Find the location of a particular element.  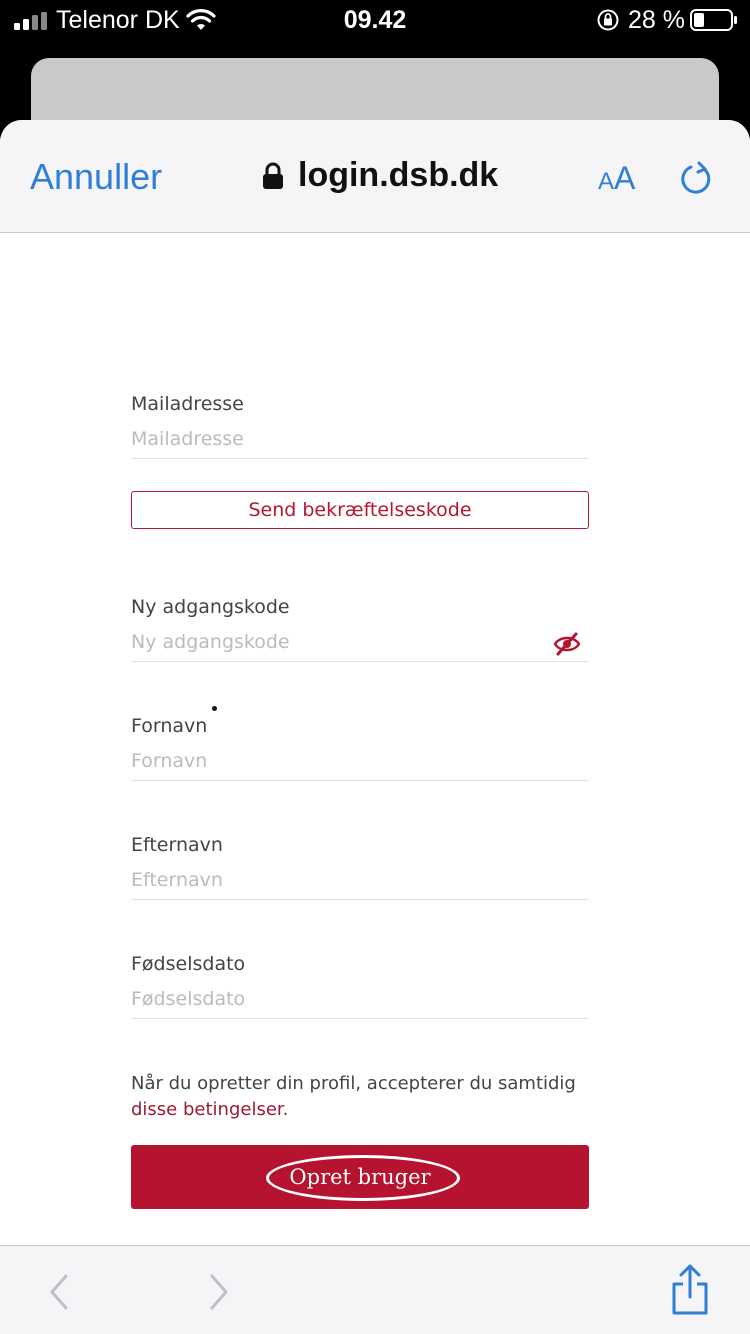

email-label: Mailadresse is located at coordinates (187, 404).